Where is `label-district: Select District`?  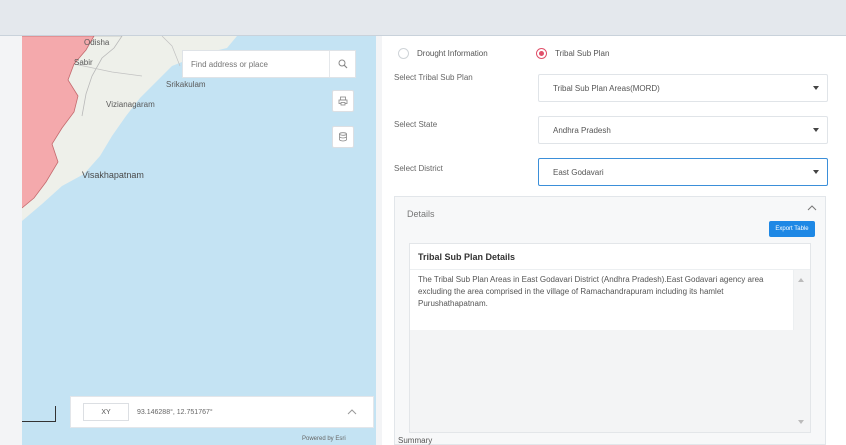
label-district: Select District is located at coordinates (418, 168).